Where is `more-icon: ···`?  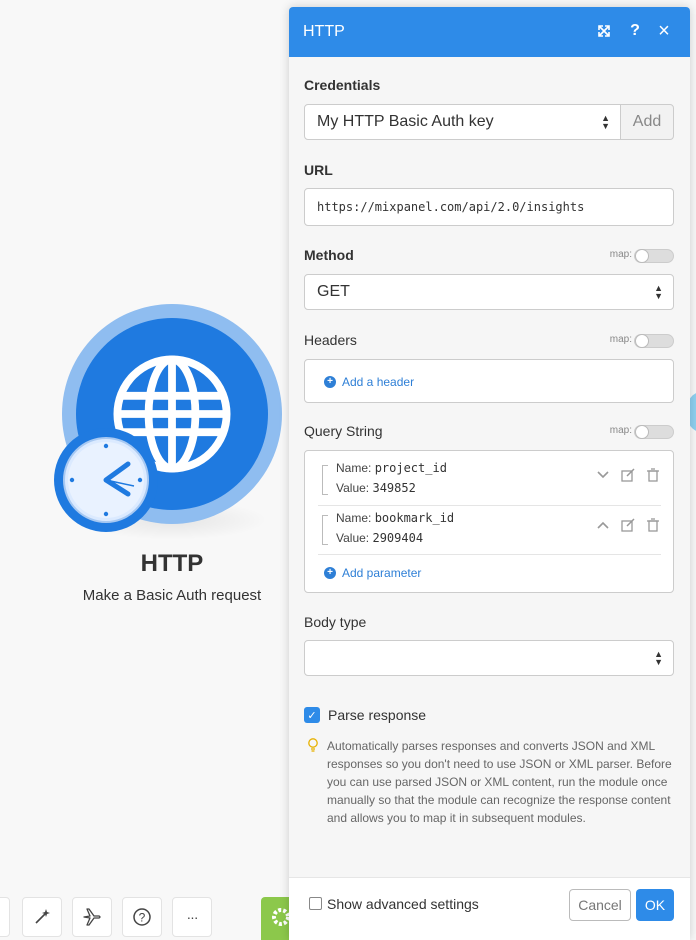
more-icon: ··· is located at coordinates (192, 917).